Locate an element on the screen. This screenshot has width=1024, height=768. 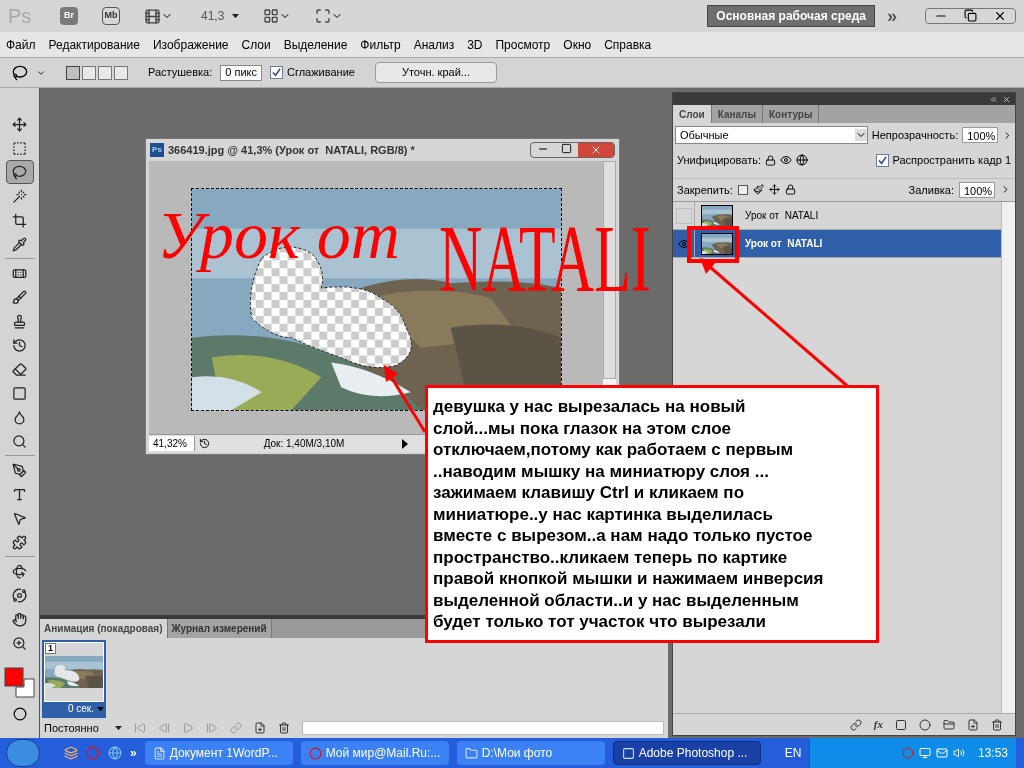
foreground-color-swatch is located at coordinates (13, 677).